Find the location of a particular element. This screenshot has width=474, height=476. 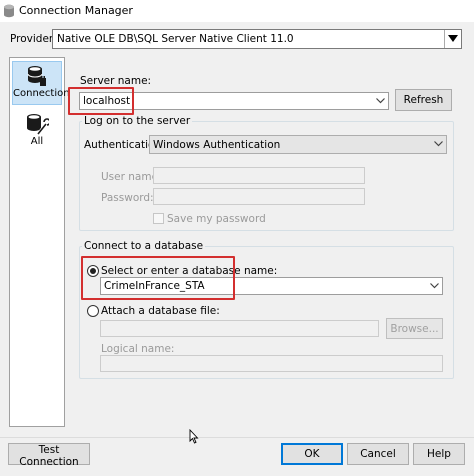

window-title: Connection Manager is located at coordinates (76, 10).